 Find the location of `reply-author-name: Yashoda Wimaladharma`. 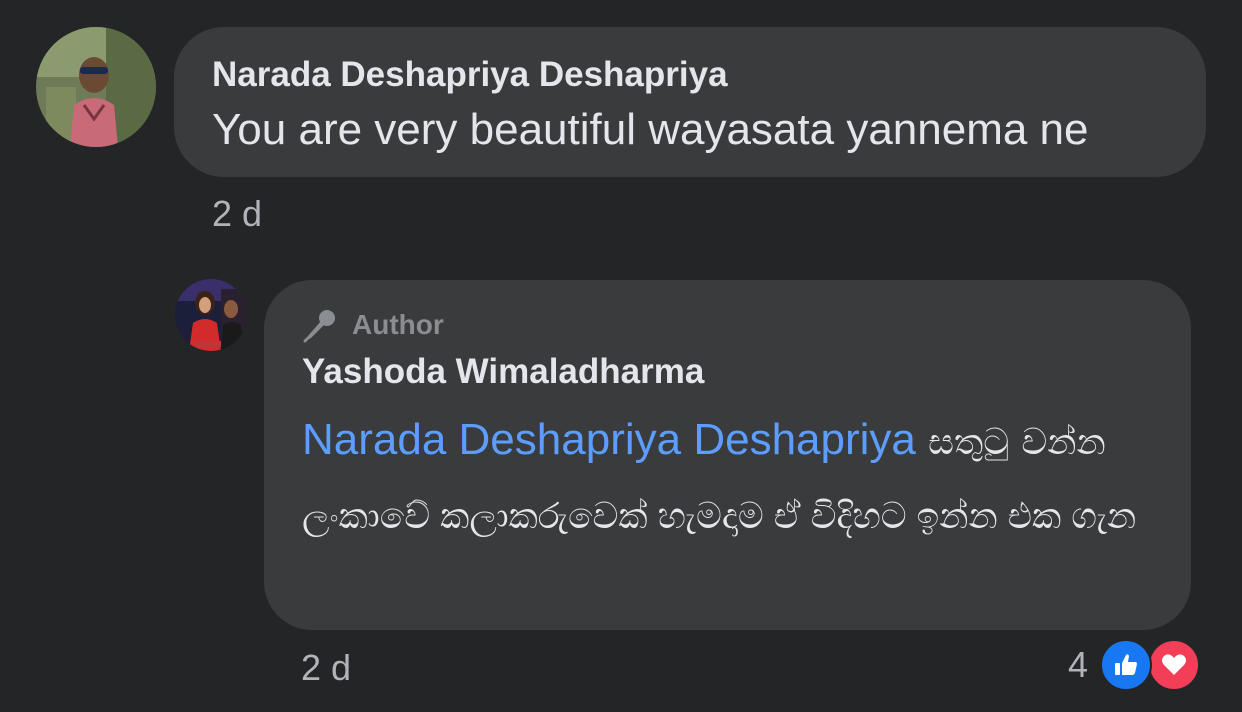

reply-author-name: Yashoda Wimaladharma is located at coordinates (746, 372).